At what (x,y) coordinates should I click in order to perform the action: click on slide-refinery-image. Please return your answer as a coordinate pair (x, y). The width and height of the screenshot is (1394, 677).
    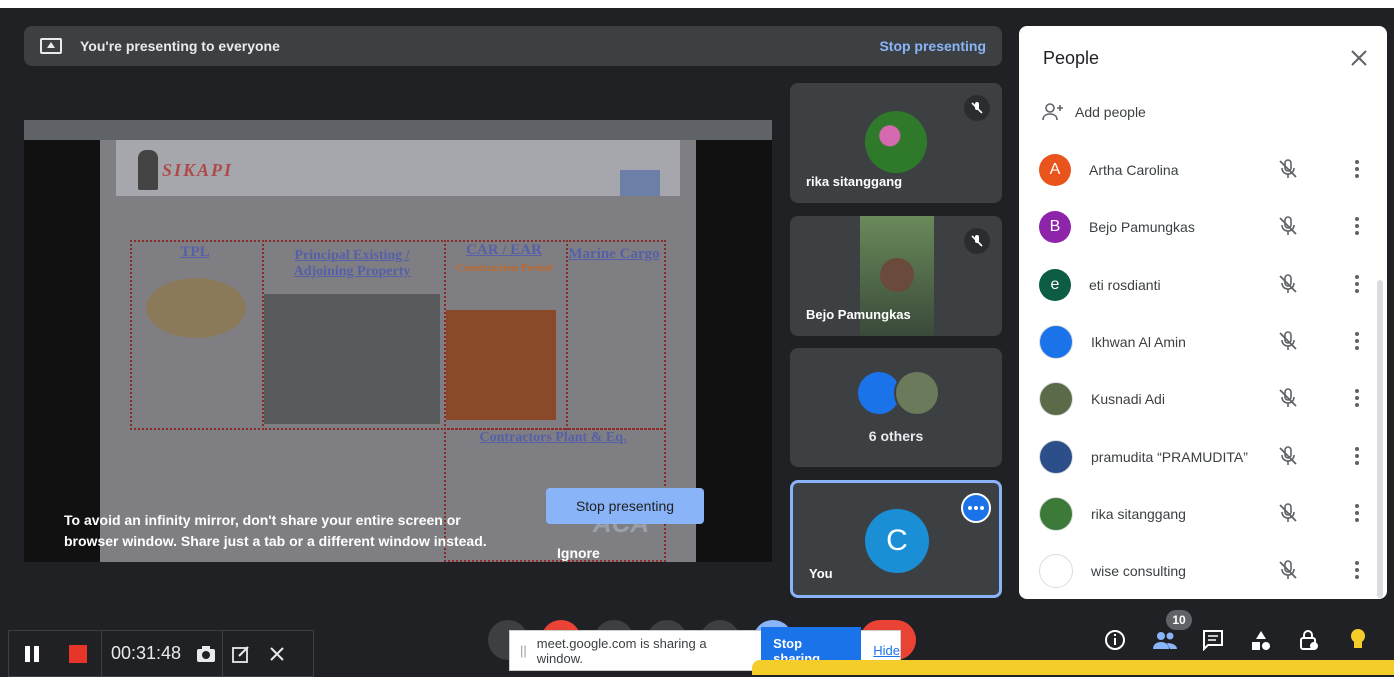
    Looking at the image, I should click on (352, 359).